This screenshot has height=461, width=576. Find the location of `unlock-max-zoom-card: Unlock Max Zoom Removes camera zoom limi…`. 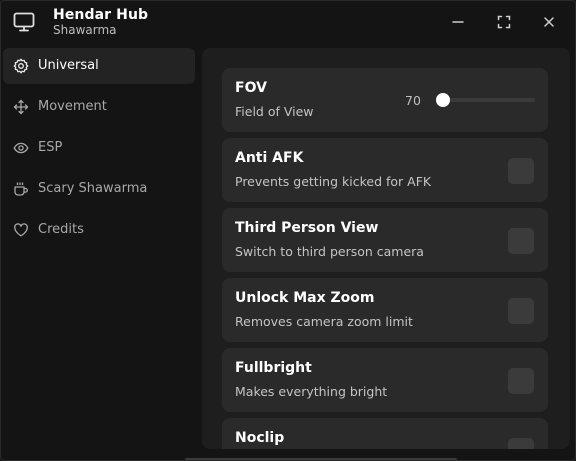

unlock-max-zoom-card: Unlock Max Zoom Removes camera zoom limi… is located at coordinates (385, 310).